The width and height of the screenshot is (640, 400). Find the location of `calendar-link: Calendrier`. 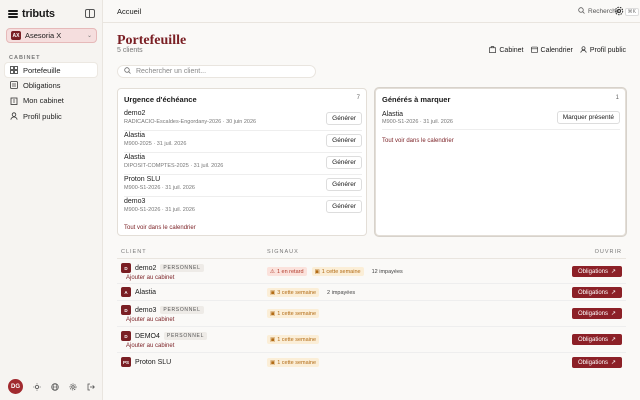

calendar-link: Calendrier is located at coordinates (551, 50).